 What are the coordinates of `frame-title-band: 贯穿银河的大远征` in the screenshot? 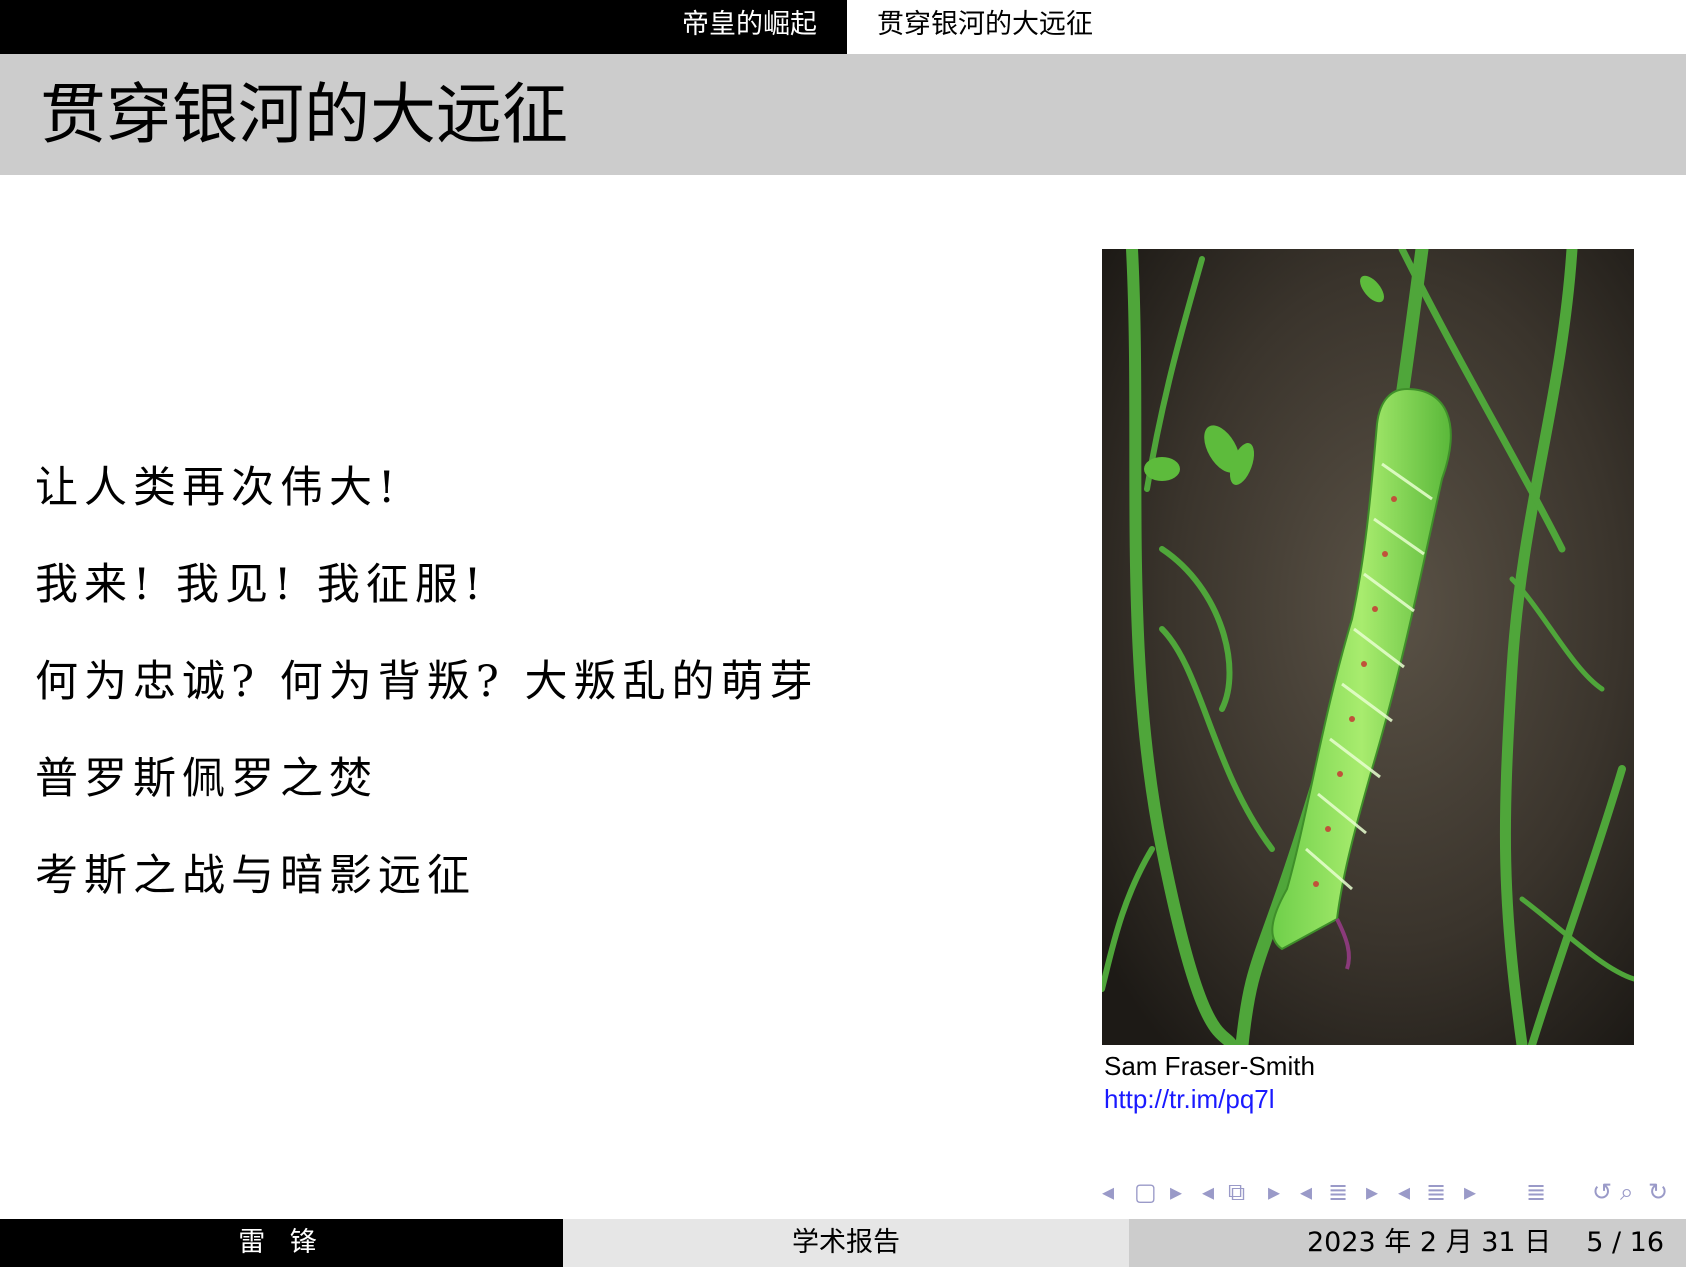 It's located at (843, 114).